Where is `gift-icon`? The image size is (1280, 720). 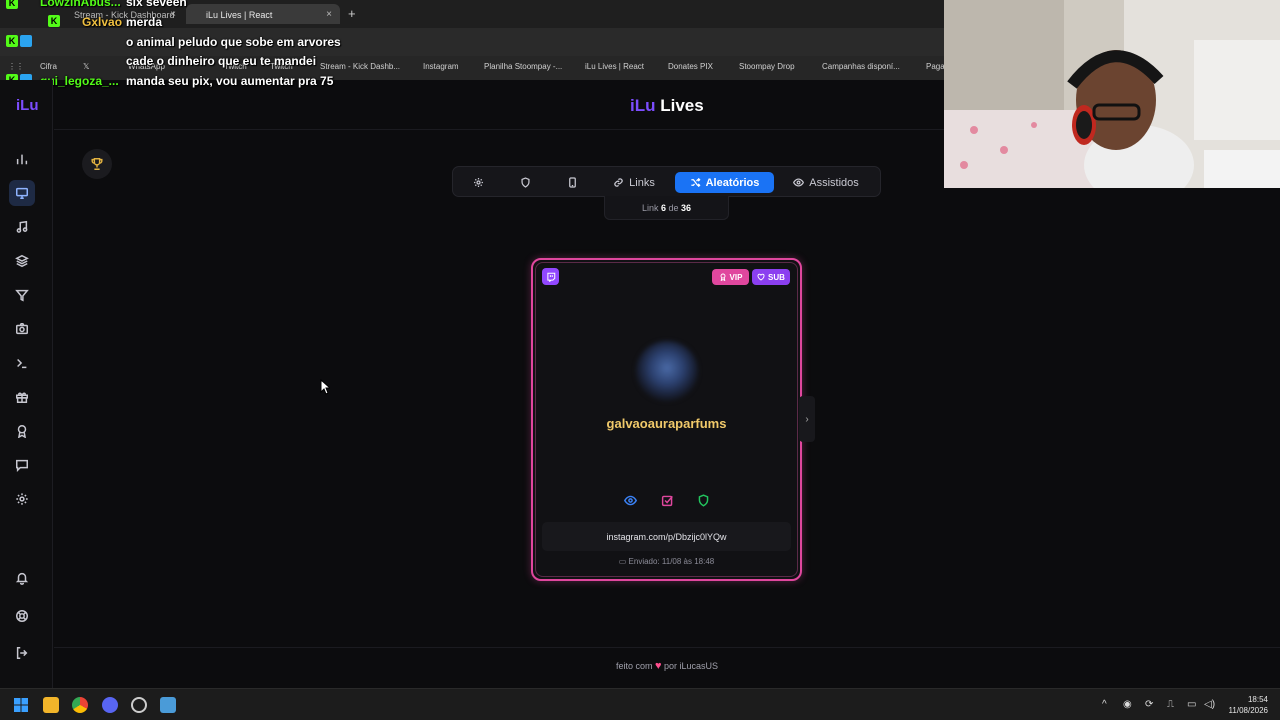 gift-icon is located at coordinates (22, 397).